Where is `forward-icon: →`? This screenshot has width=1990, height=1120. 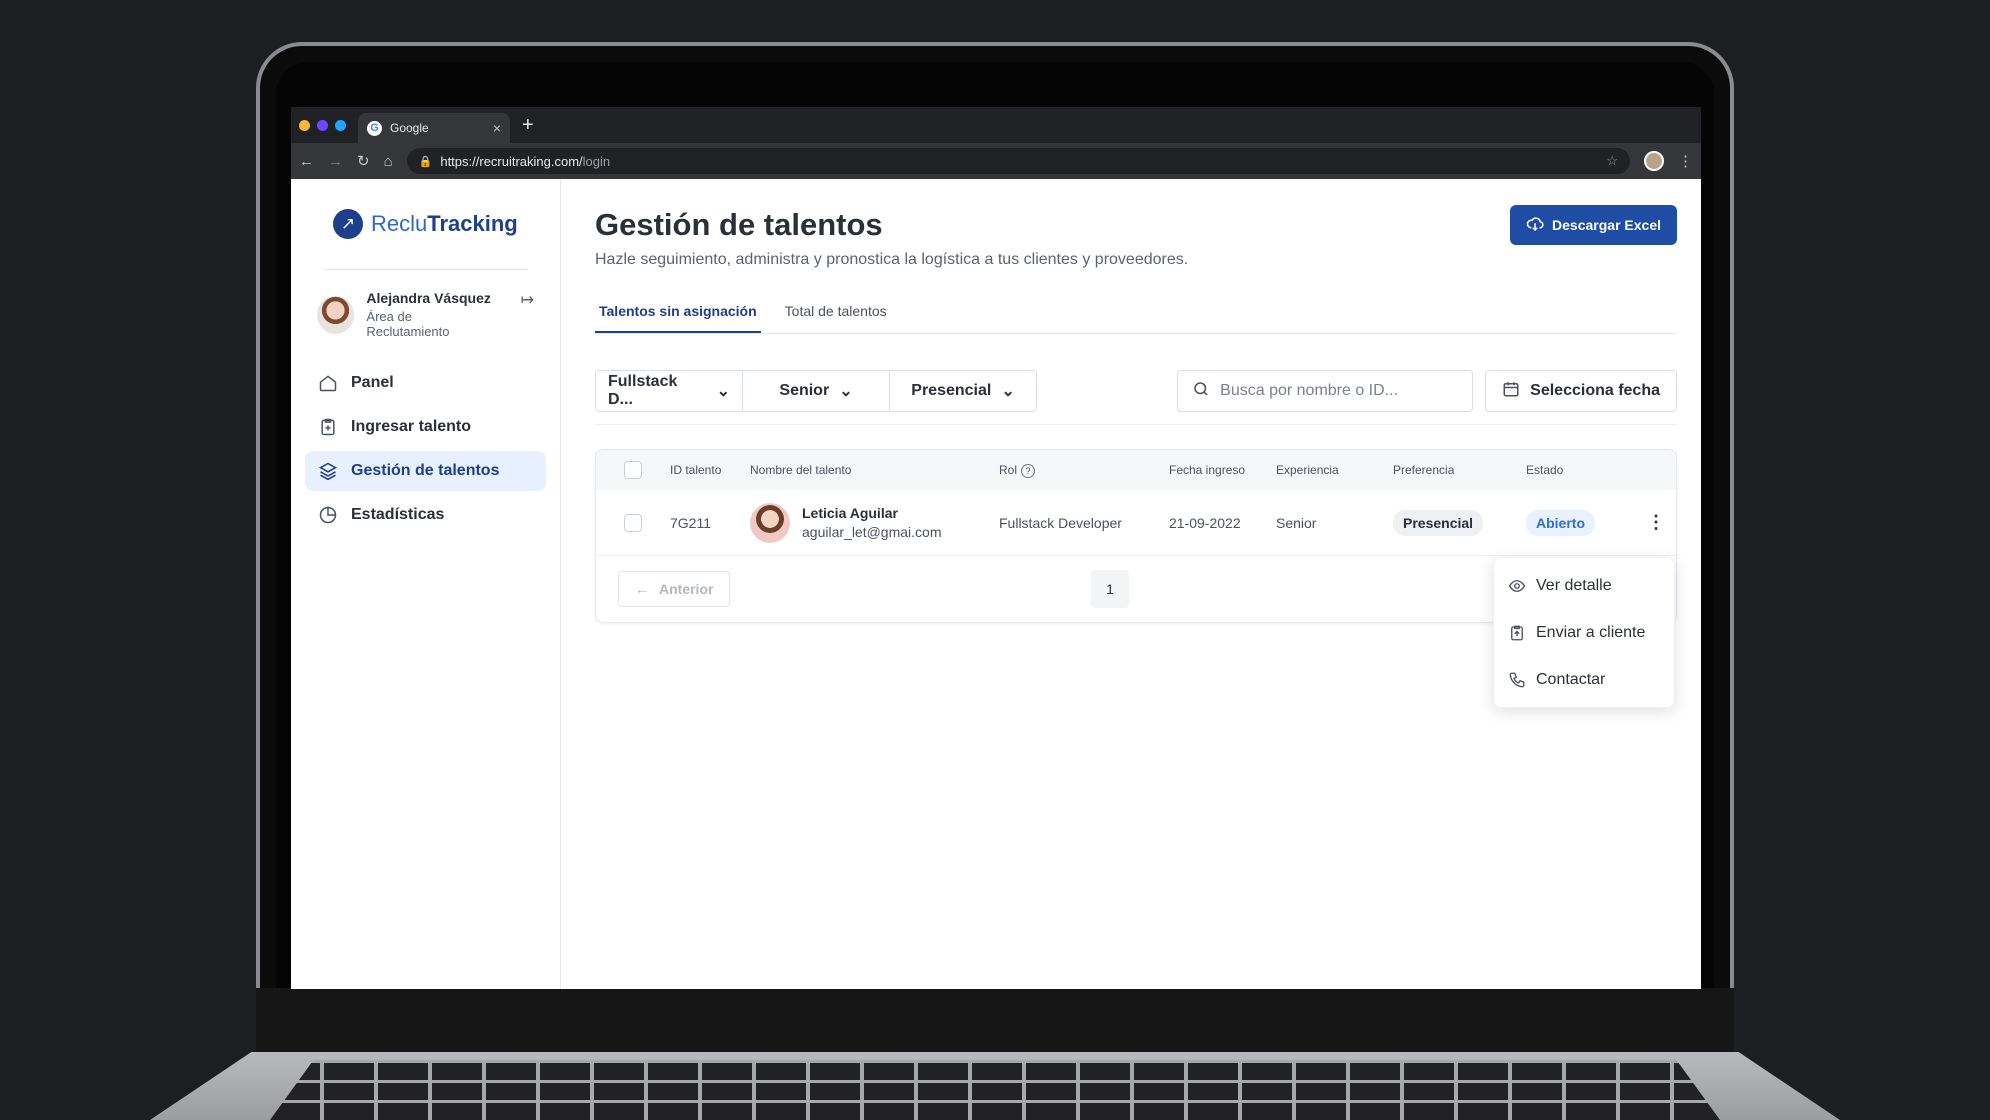 forward-icon: → is located at coordinates (335, 161).